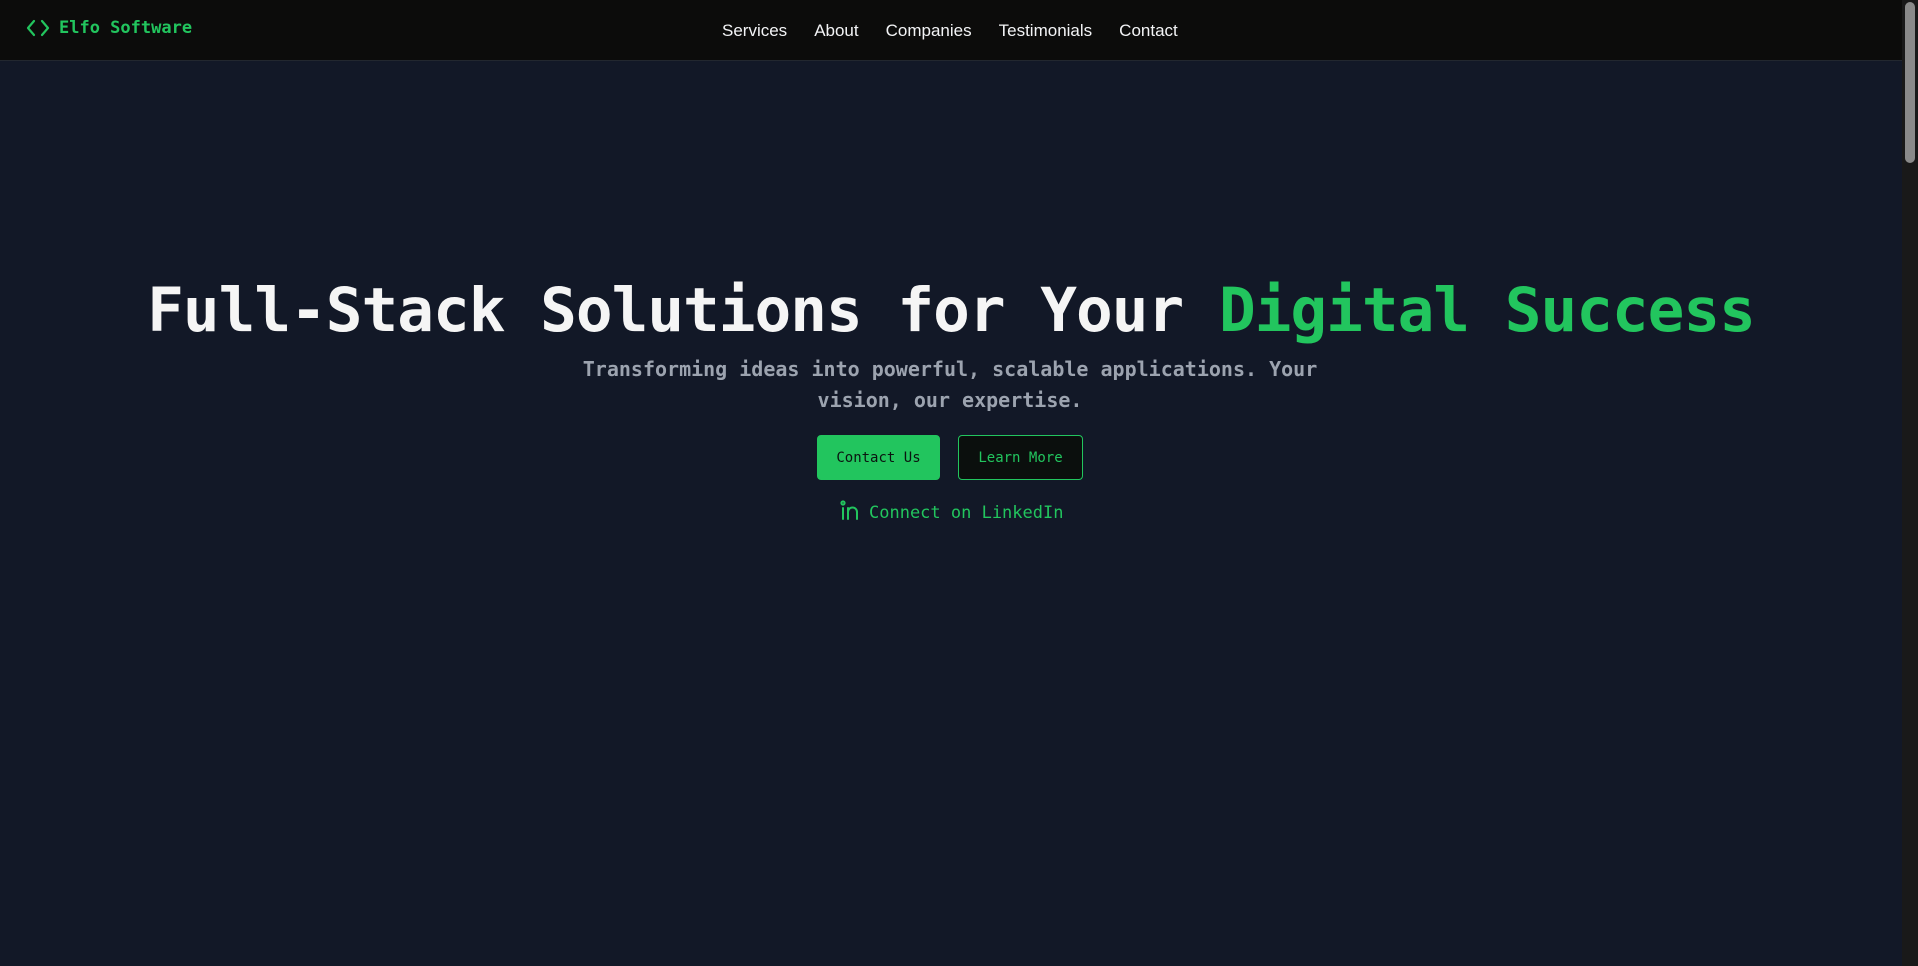  What do you see at coordinates (950, 457) in the screenshot?
I see `hero-buttons: Contact Us Learn More` at bounding box center [950, 457].